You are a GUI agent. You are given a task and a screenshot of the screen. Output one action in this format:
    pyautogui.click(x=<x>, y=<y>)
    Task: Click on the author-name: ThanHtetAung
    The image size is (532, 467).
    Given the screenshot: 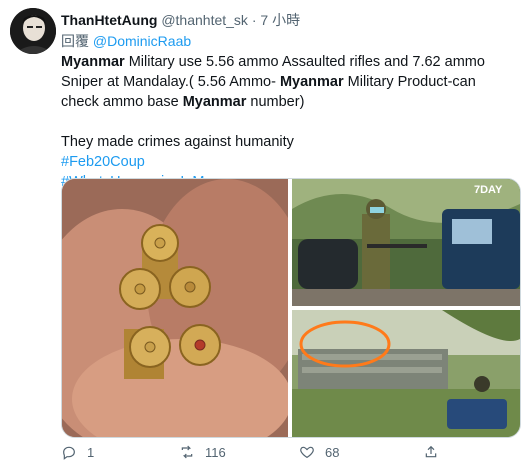 What is the action you would take?
    pyautogui.click(x=109, y=20)
    